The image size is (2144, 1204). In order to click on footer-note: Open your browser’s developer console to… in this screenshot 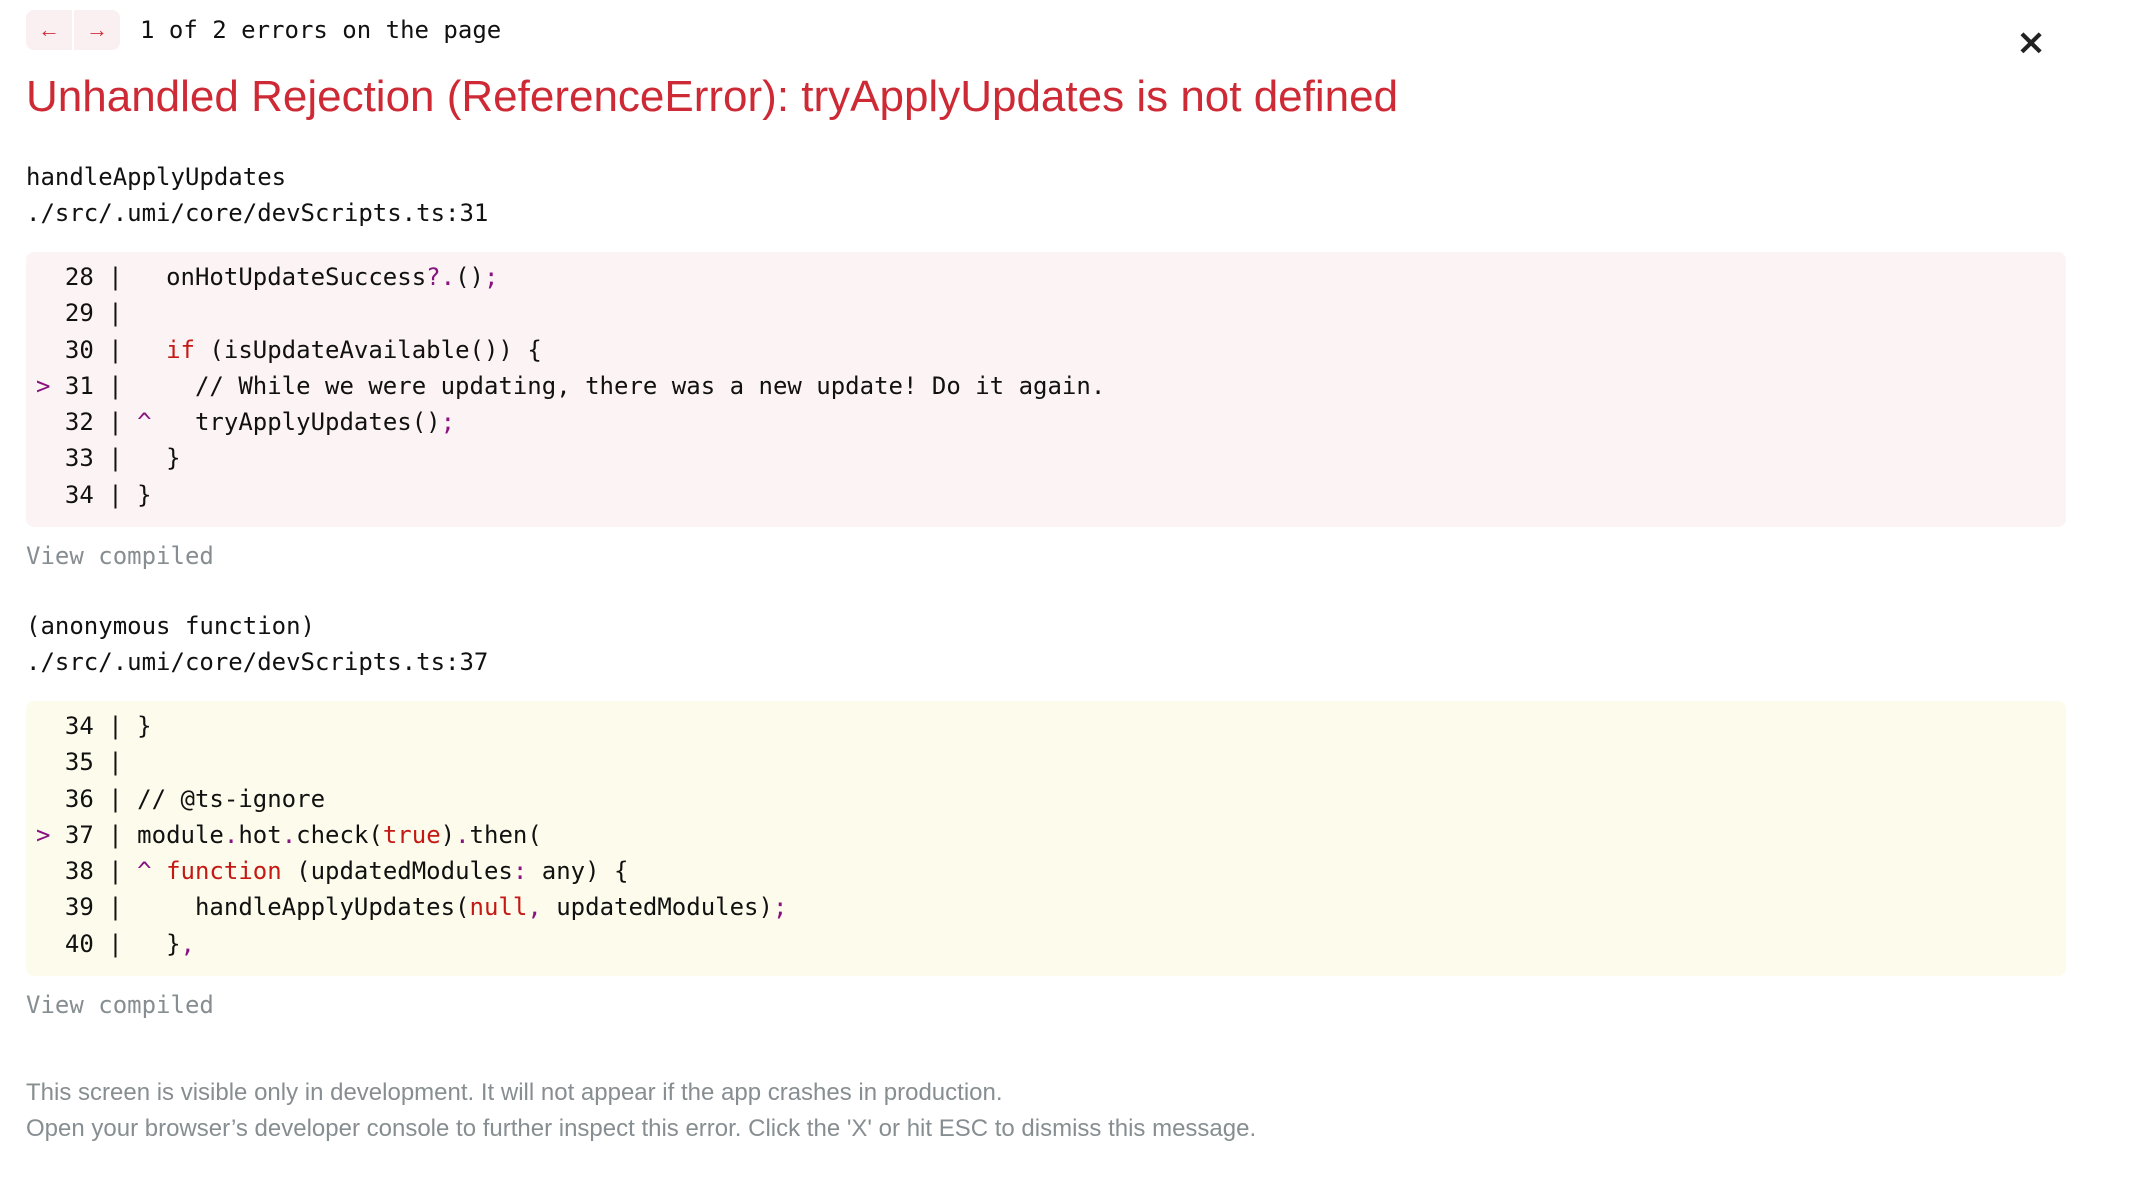, I will do `click(641, 1128)`.